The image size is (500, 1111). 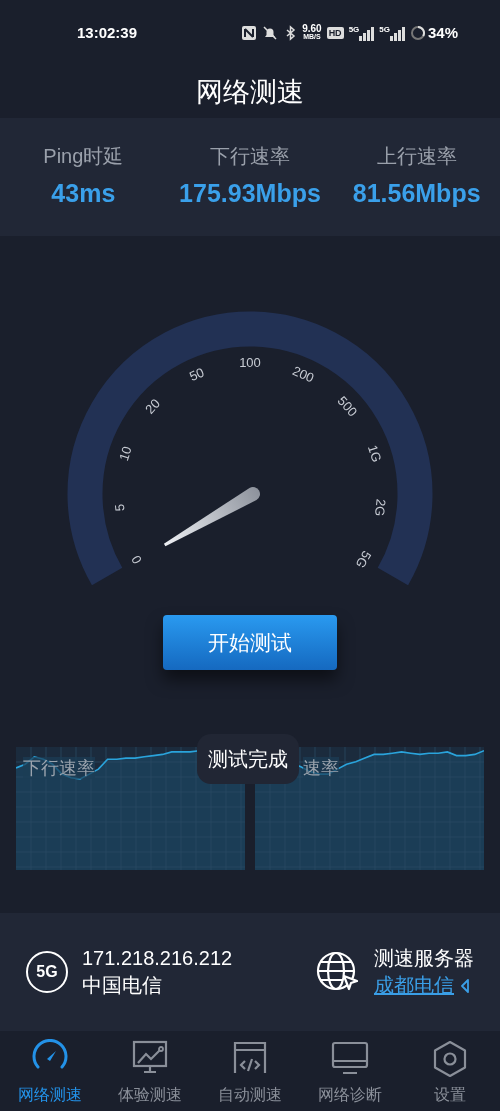 What do you see at coordinates (424, 958) in the screenshot?
I see `server-label: 测速服务器` at bounding box center [424, 958].